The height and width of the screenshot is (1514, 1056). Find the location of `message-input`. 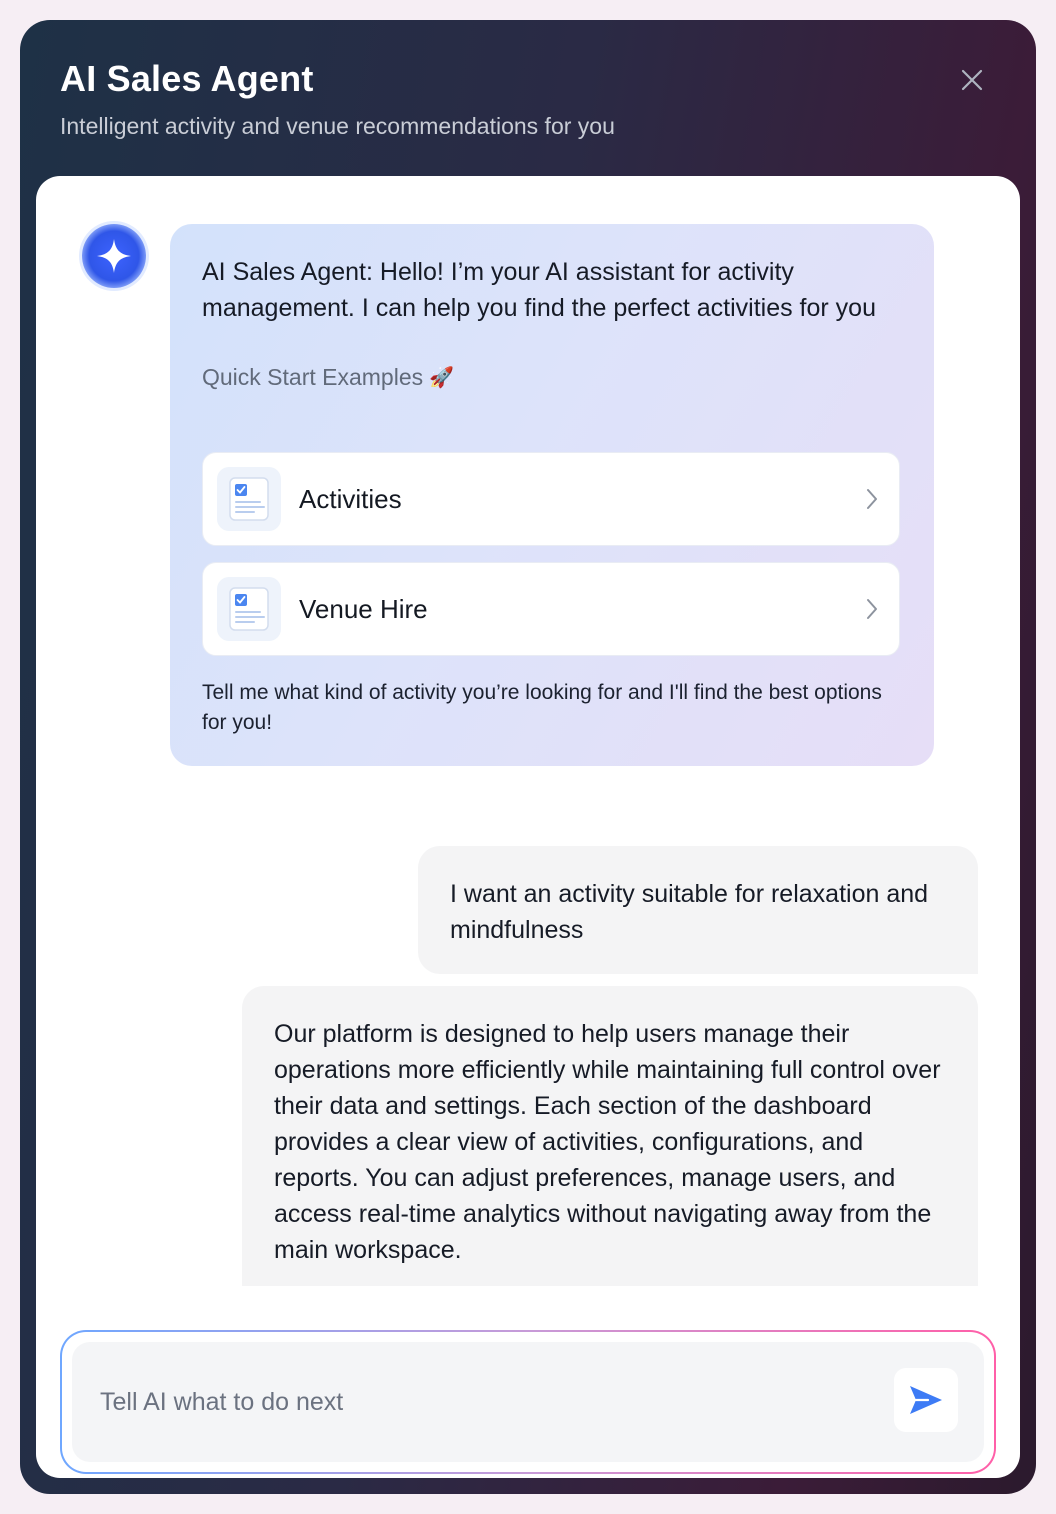

message-input is located at coordinates (480, 1402).